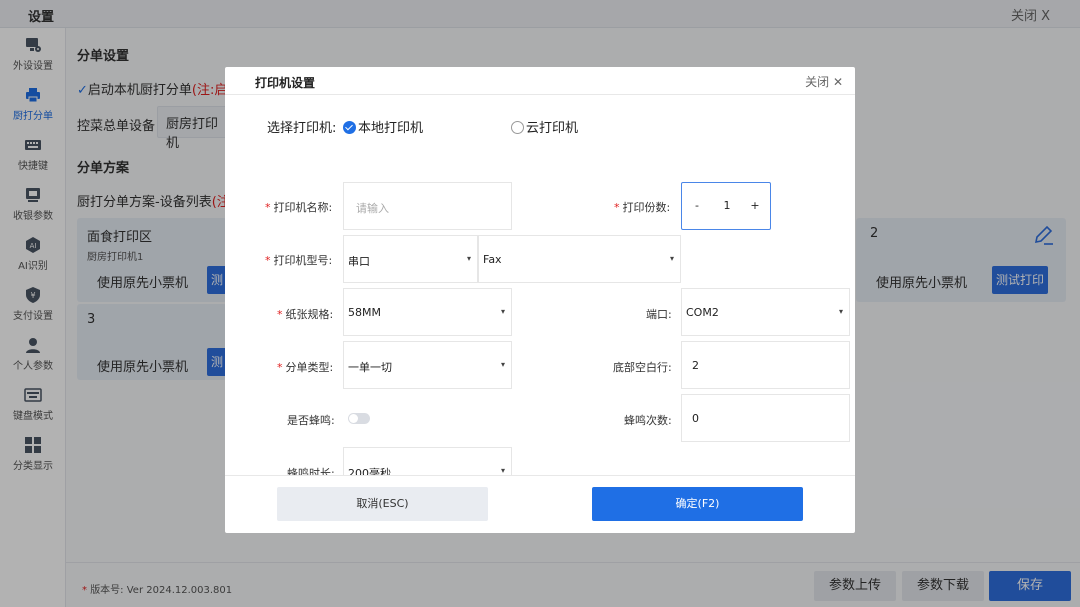 Image resolution: width=1080 pixels, height=607 pixels. What do you see at coordinates (517, 127) in the screenshot?
I see `radio-unchecked-icon` at bounding box center [517, 127].